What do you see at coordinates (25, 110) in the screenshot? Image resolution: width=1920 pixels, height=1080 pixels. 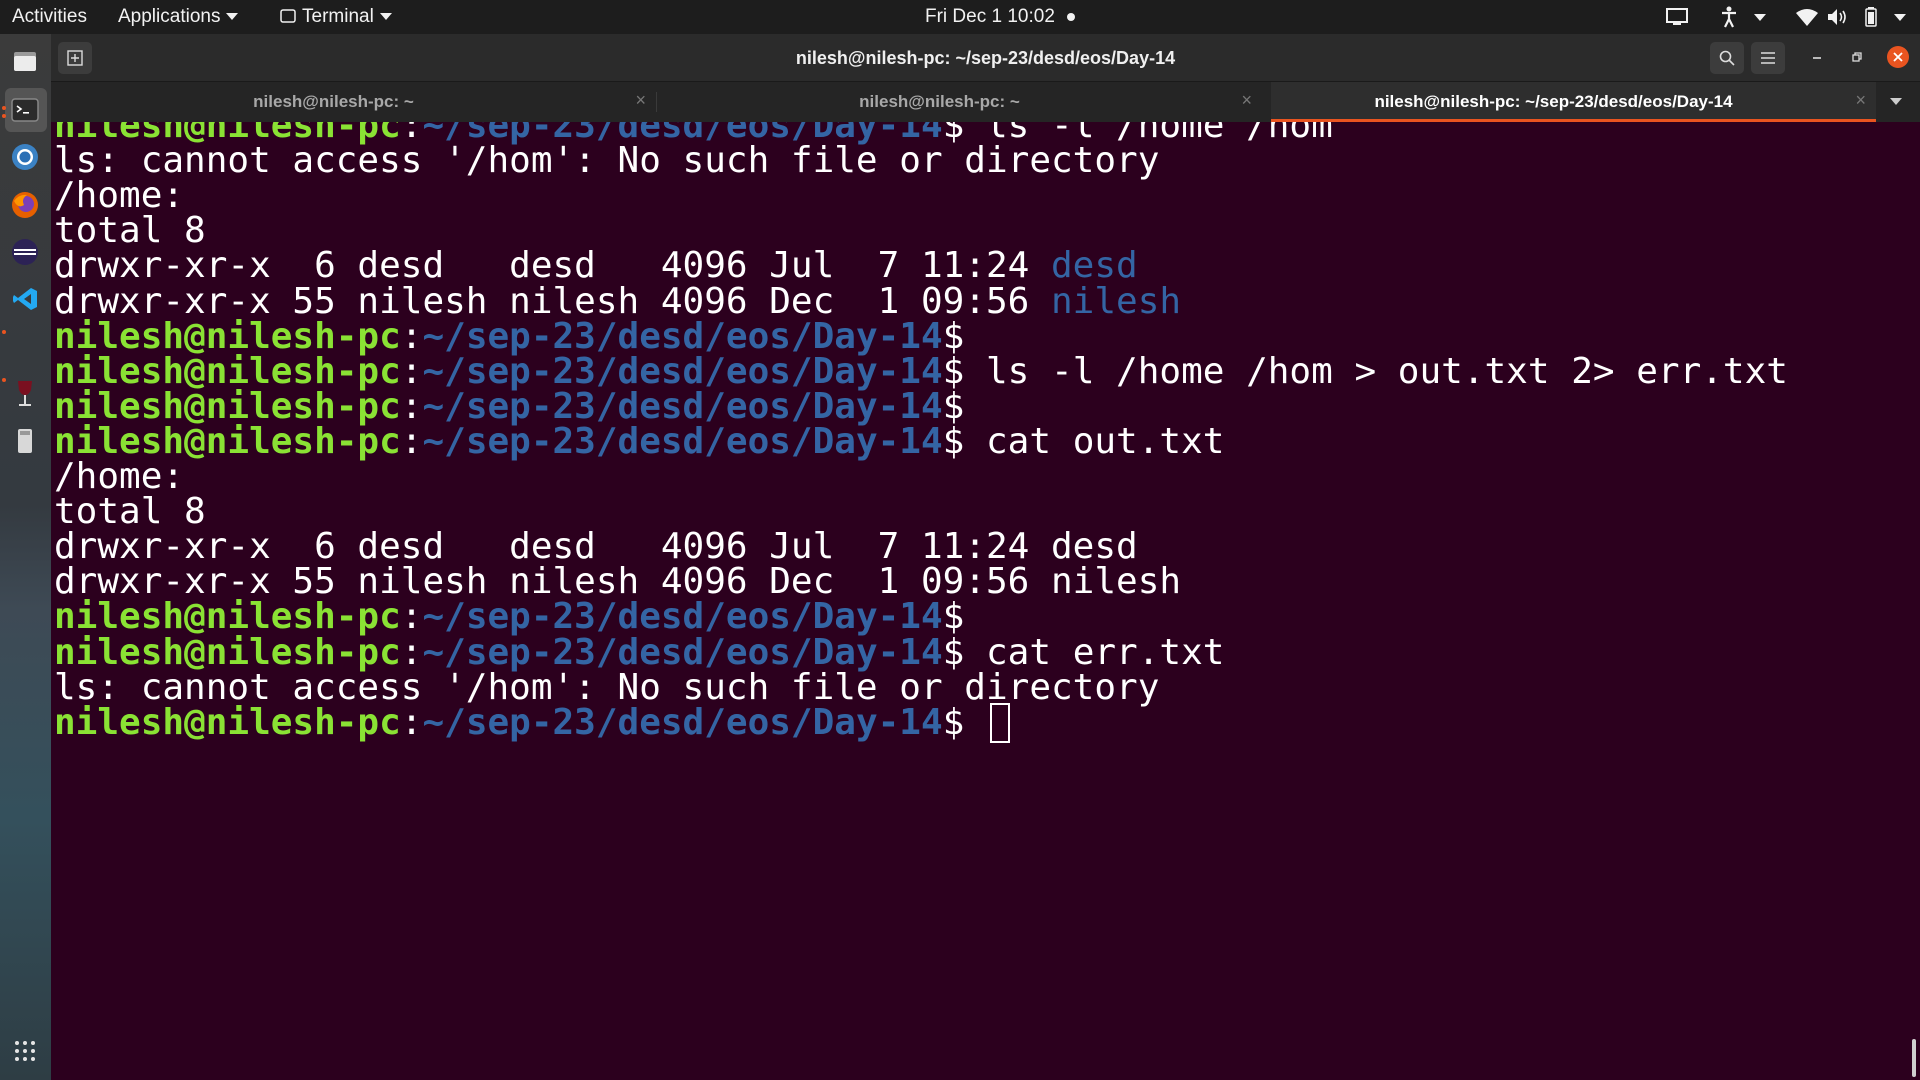 I see `terminal-icon` at bounding box center [25, 110].